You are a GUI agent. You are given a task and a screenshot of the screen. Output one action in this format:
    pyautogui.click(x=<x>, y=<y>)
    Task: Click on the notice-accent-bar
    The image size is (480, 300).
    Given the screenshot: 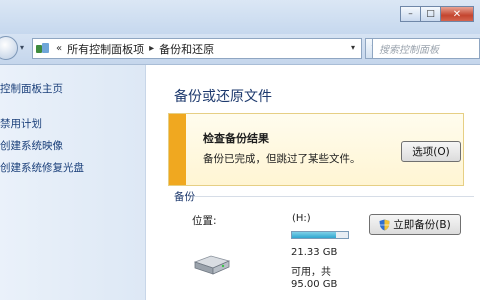 What is the action you would take?
    pyautogui.click(x=177, y=149)
    